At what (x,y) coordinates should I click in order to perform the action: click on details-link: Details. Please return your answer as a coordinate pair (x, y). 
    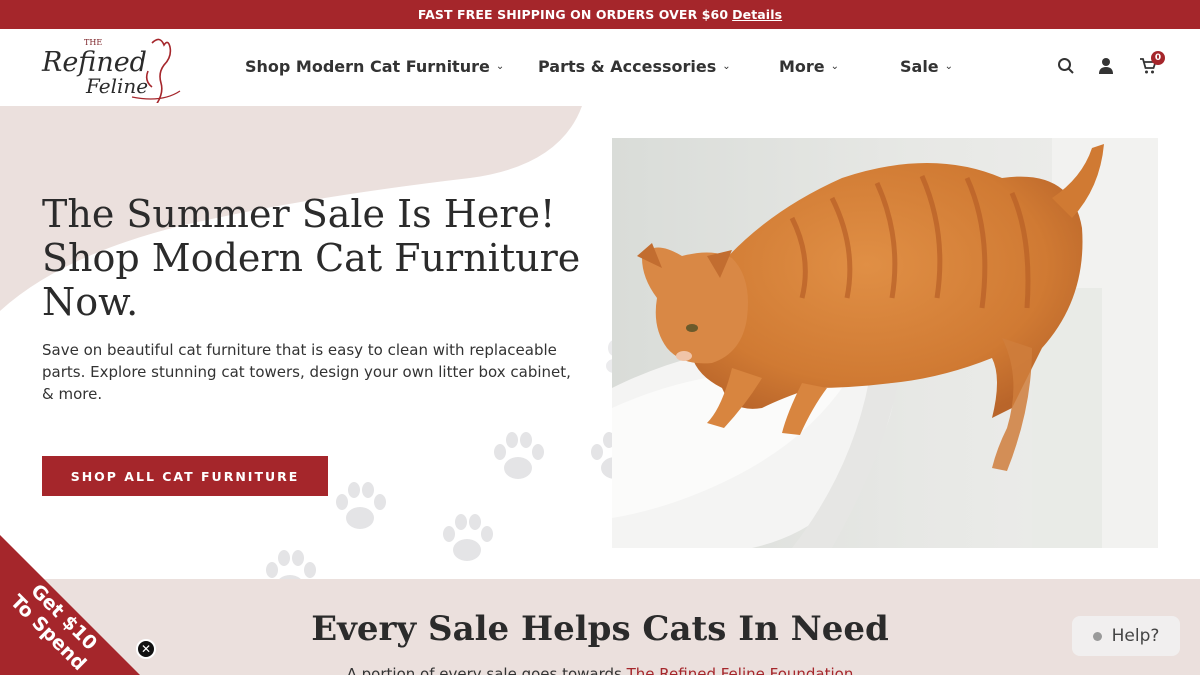
    Looking at the image, I should click on (757, 14).